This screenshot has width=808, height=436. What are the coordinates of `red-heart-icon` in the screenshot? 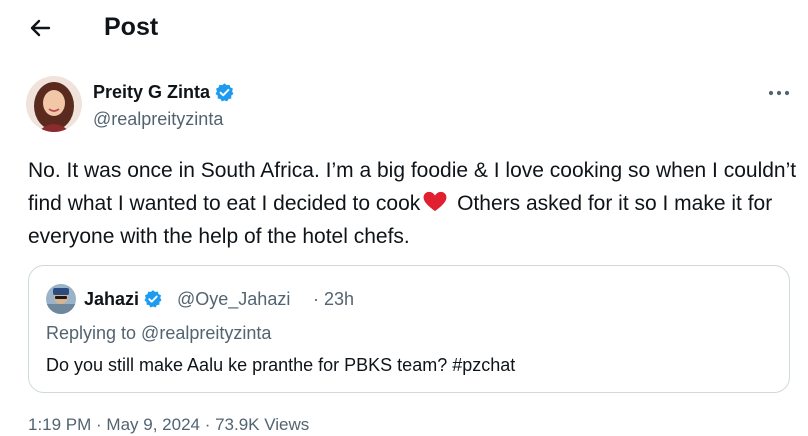 It's located at (435, 201).